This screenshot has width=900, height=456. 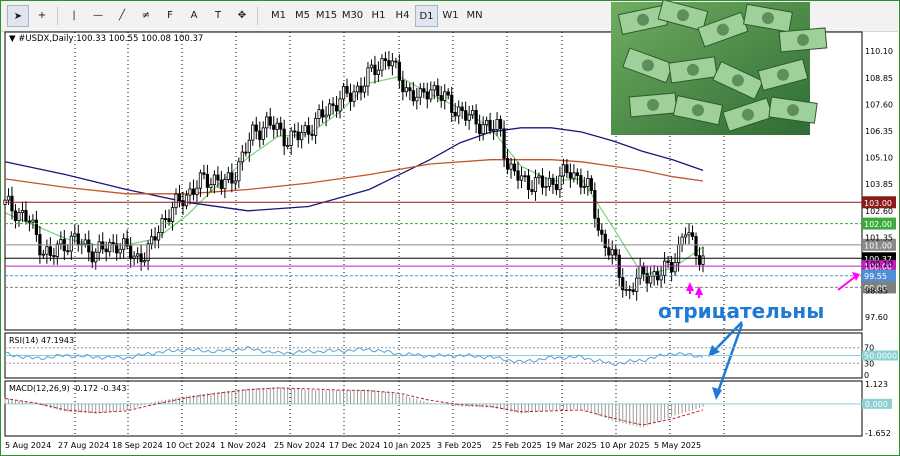 I want to click on arrow-to-macd-head, so click(x=717, y=393).